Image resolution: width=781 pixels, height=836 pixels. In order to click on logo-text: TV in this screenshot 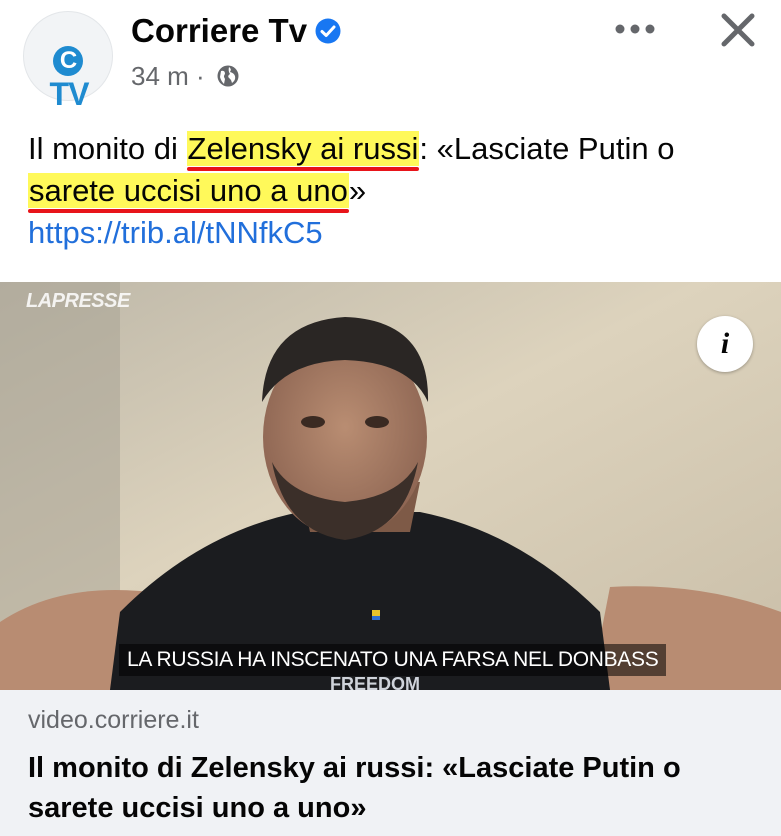, I will do `click(69, 94)`.